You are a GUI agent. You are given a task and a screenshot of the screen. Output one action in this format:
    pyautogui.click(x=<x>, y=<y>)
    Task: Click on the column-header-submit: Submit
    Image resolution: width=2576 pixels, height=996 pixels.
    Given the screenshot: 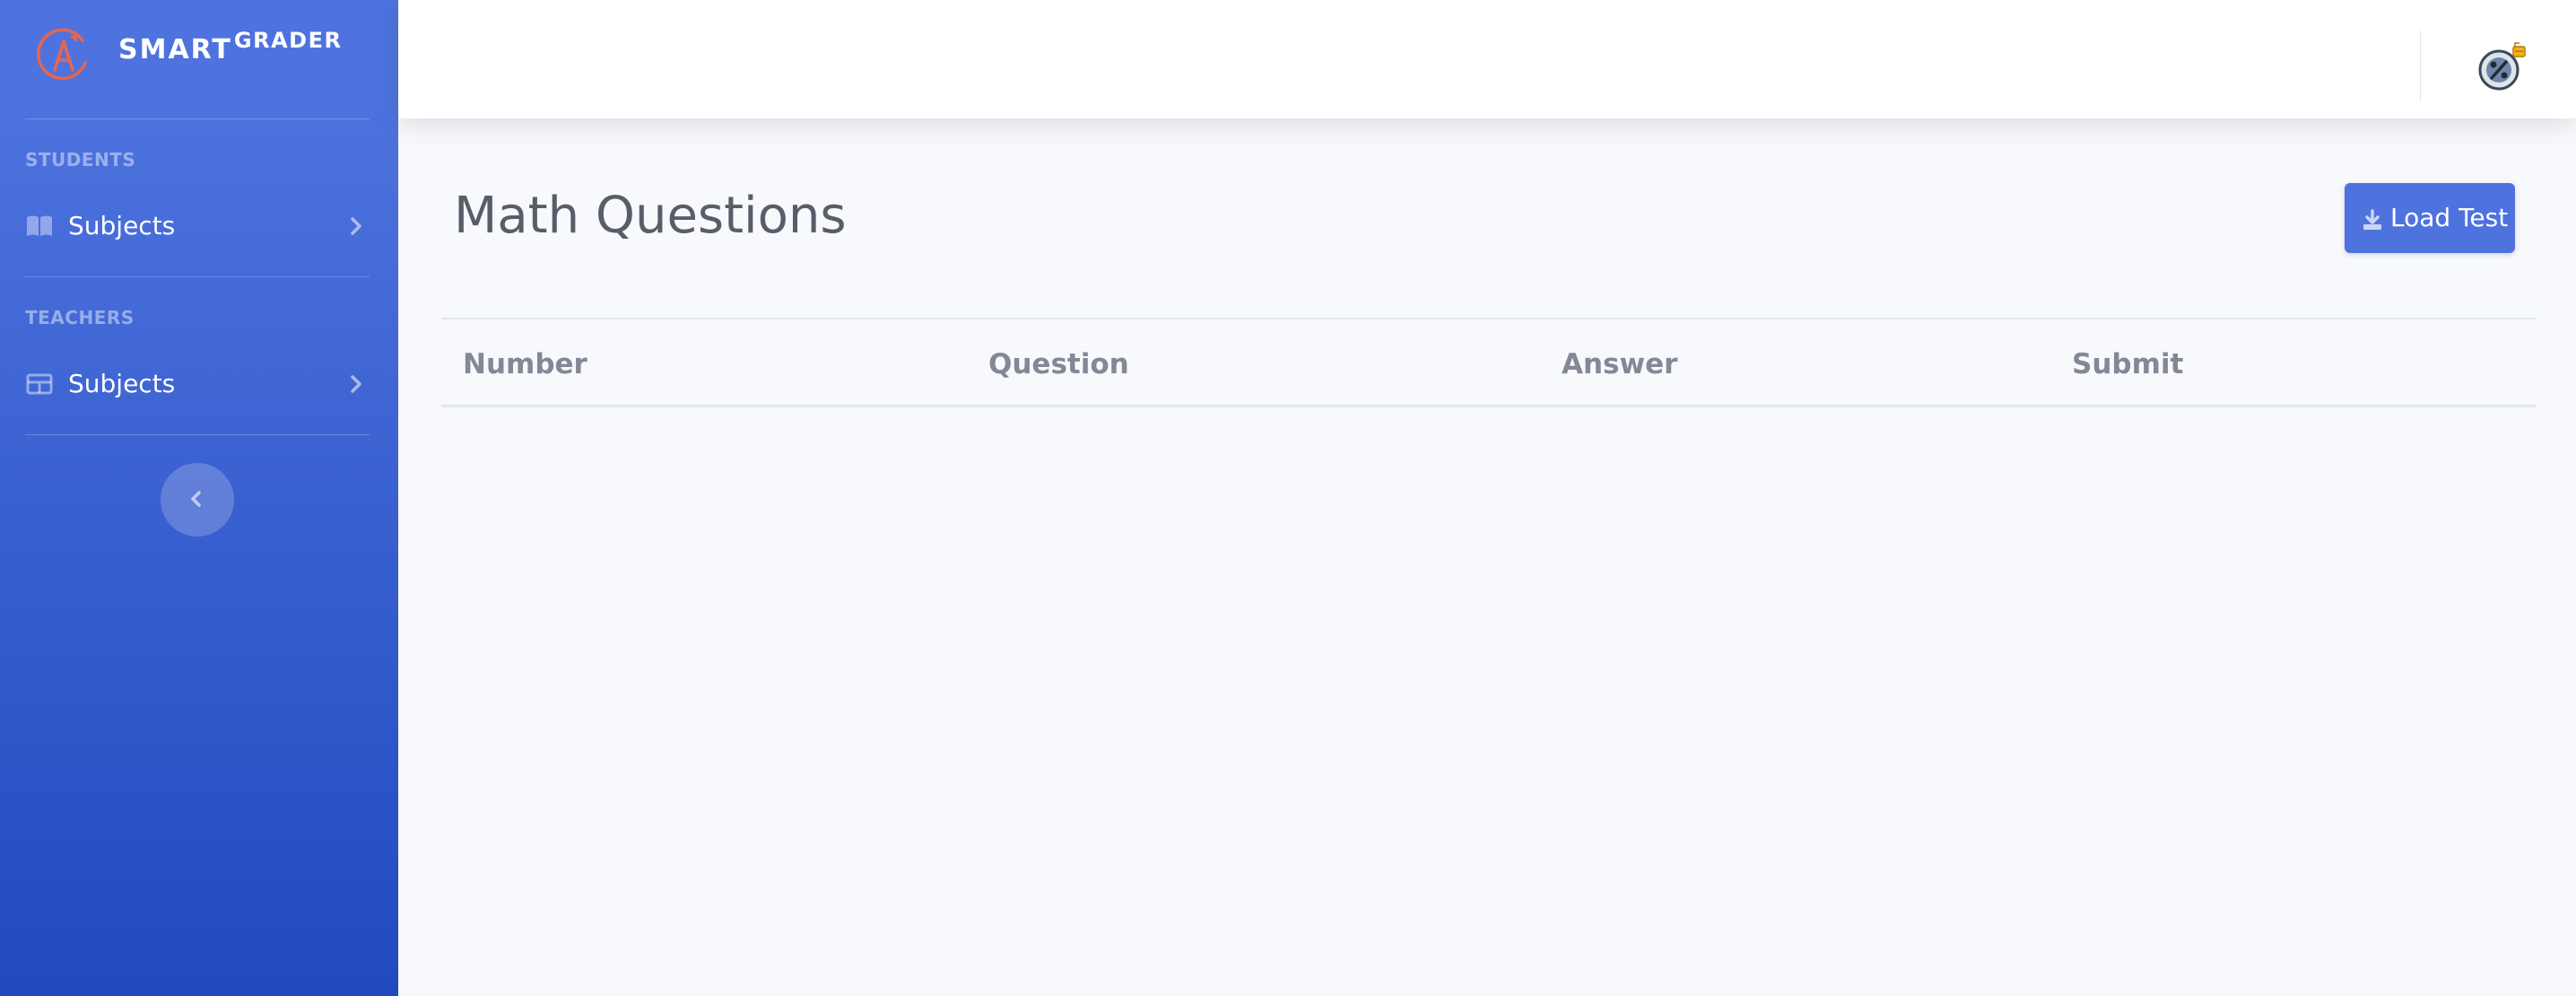 What is the action you would take?
    pyautogui.click(x=2127, y=364)
    